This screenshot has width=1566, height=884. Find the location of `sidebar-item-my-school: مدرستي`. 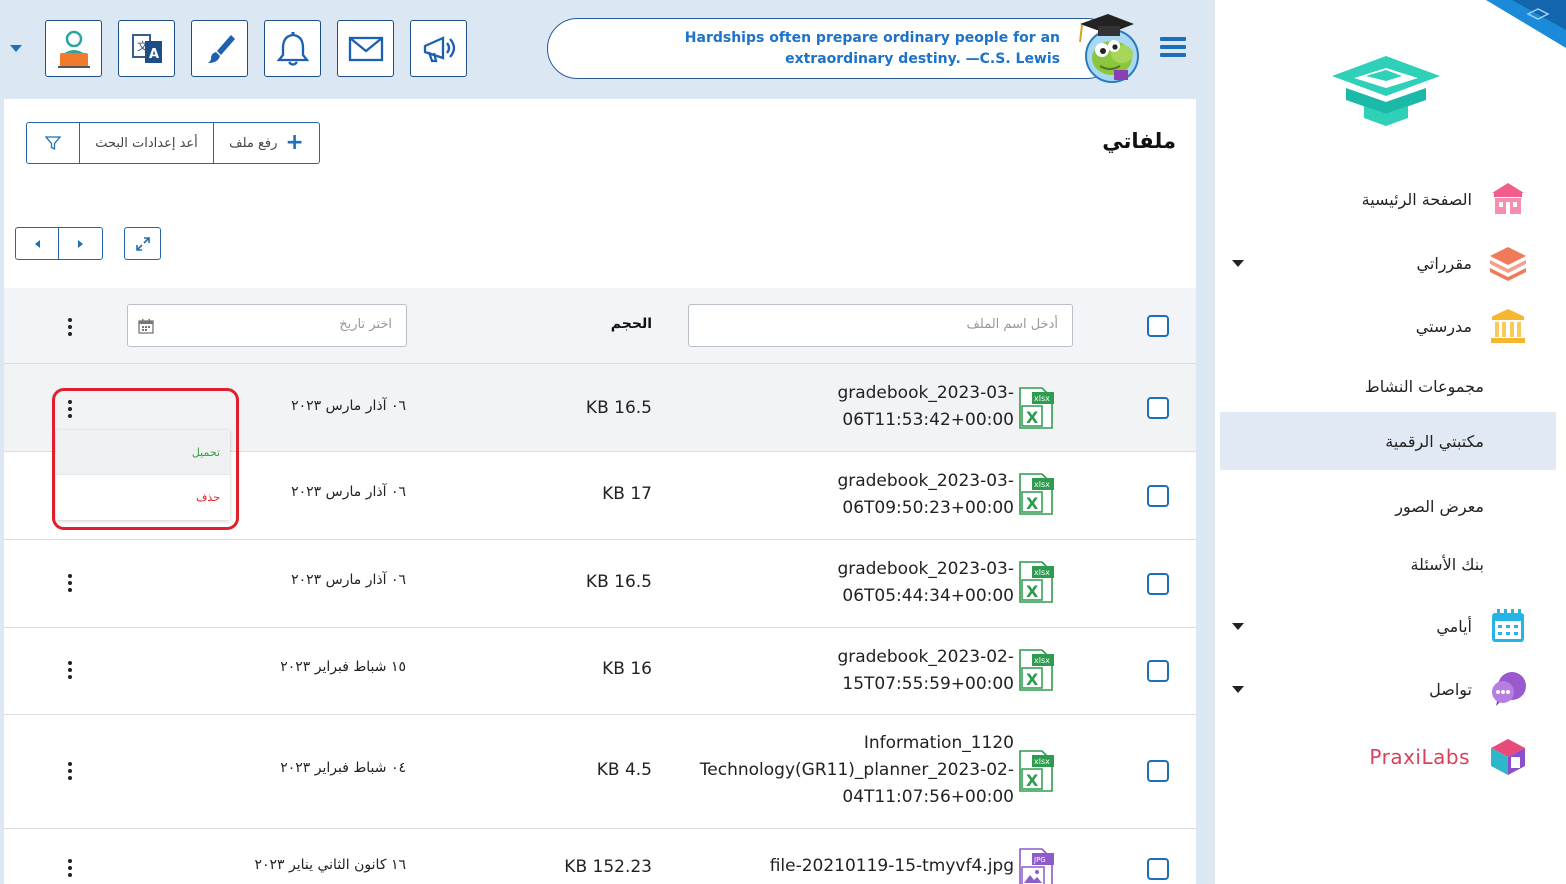

sidebar-item-my-school: مدرستي is located at coordinates (1388, 326).